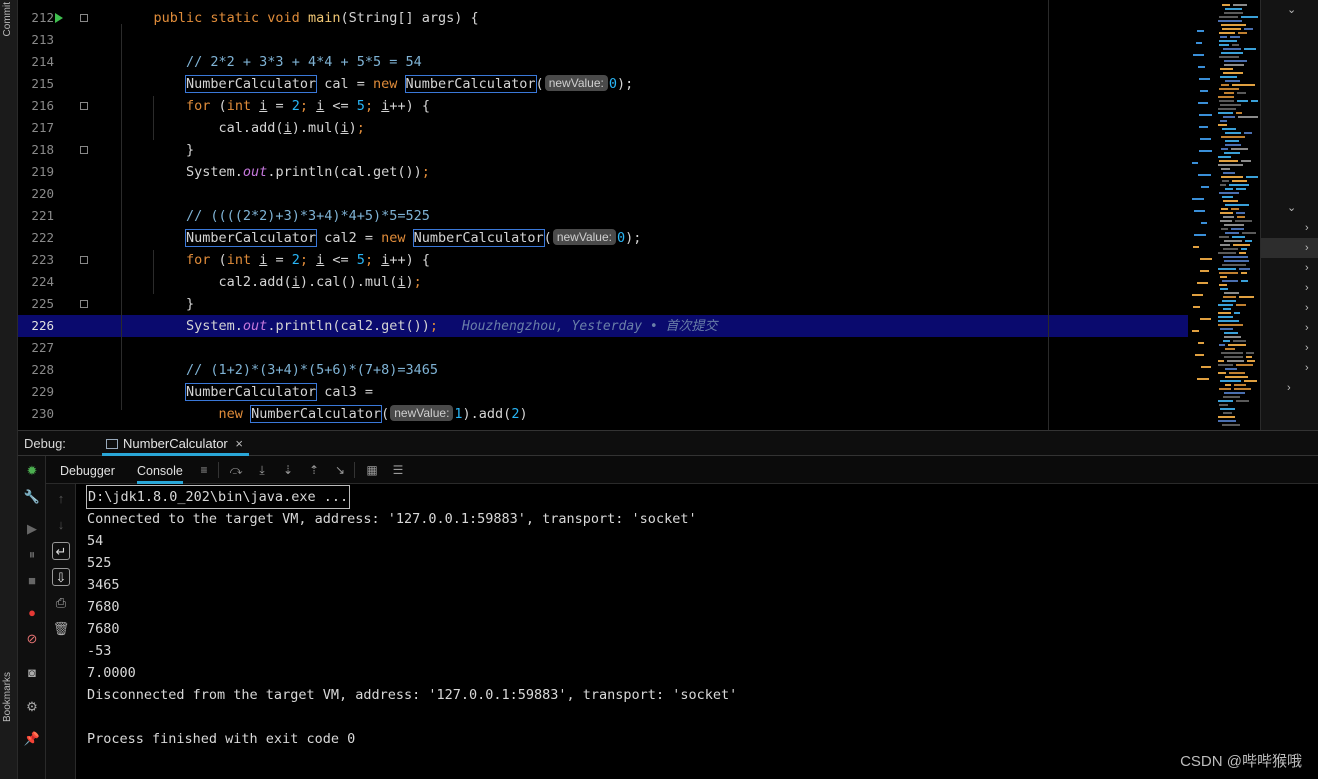  I want to click on pin-icon: 📌, so click(32, 739).